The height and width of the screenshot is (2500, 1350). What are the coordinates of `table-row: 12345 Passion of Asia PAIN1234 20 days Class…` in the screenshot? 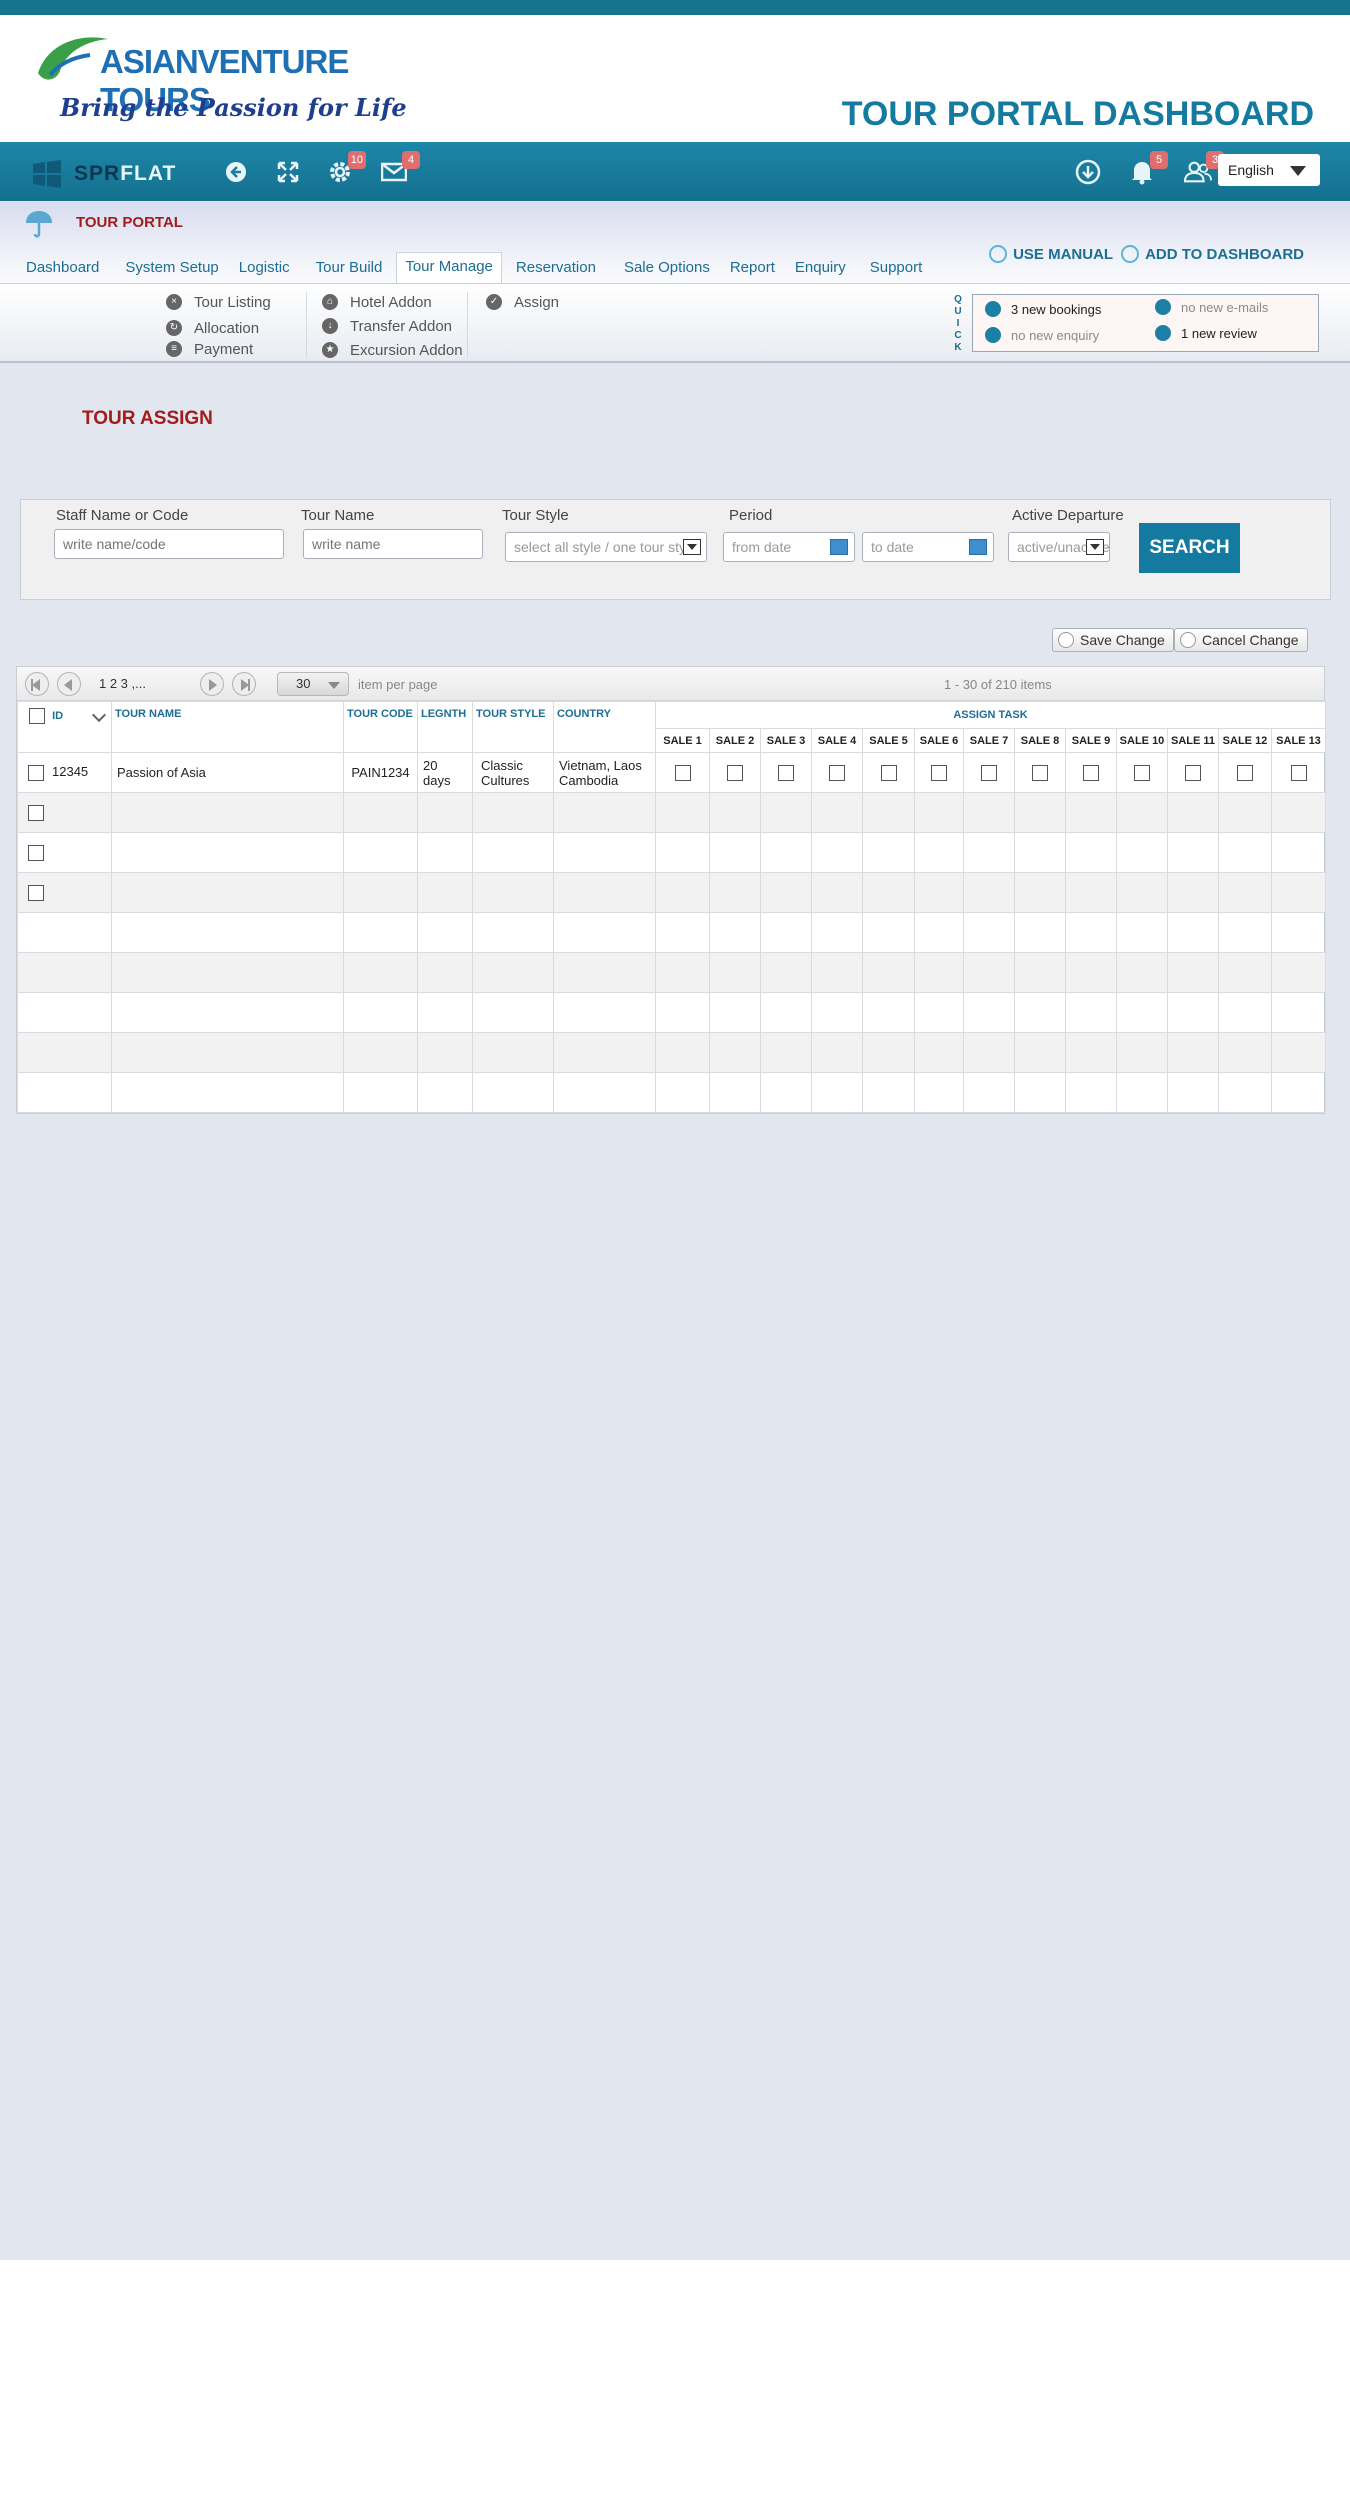 It's located at (671, 772).